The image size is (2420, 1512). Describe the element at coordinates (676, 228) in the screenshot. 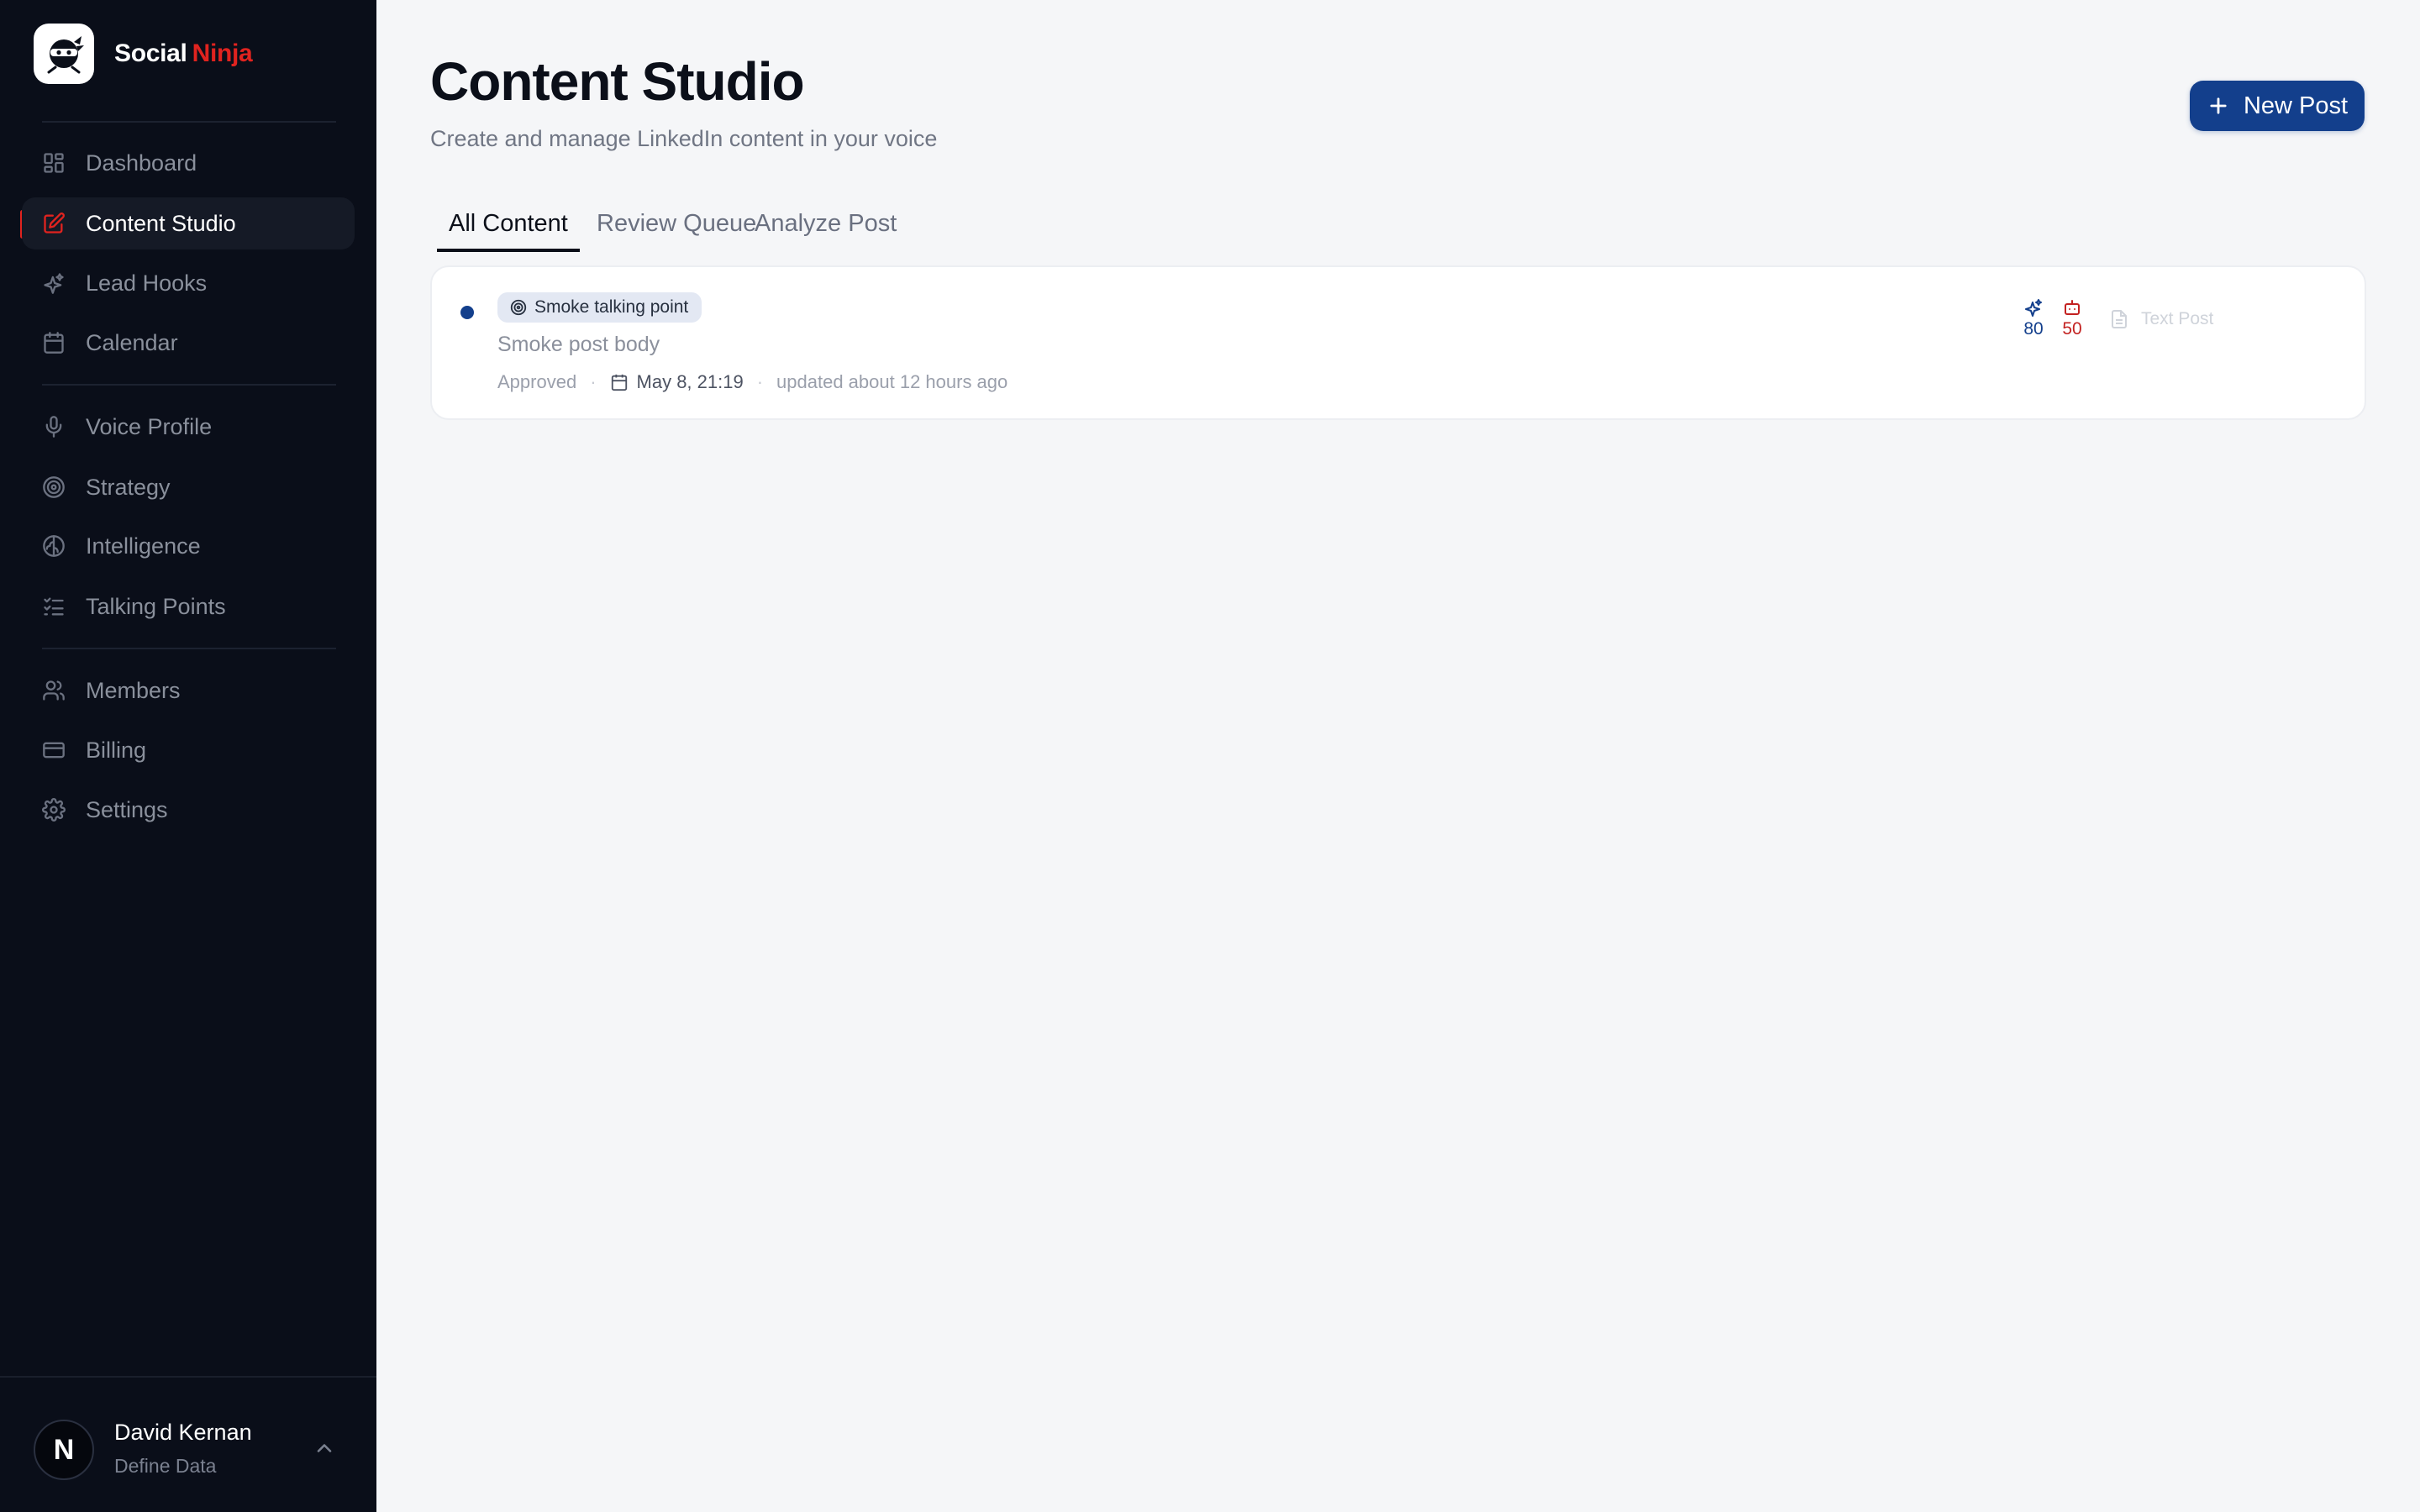

I see `tab-review-queue: Review Queue` at that location.